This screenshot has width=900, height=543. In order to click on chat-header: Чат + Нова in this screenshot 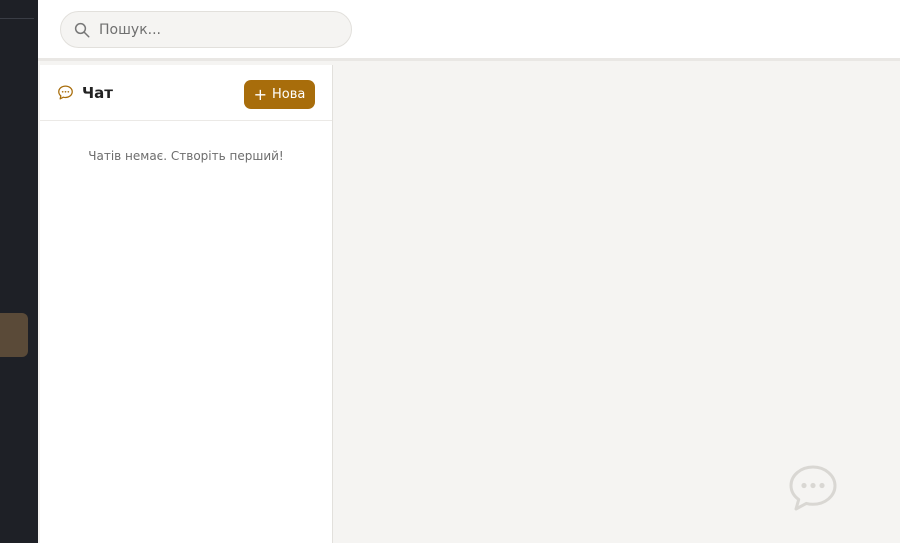, I will do `click(186, 93)`.